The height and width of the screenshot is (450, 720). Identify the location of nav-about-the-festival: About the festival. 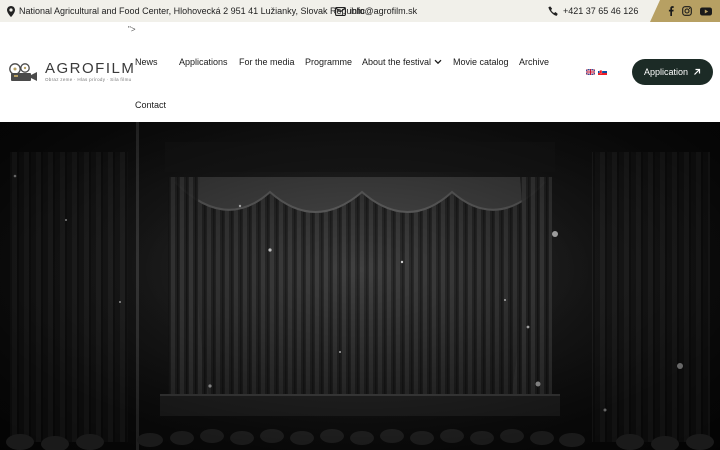
(402, 62).